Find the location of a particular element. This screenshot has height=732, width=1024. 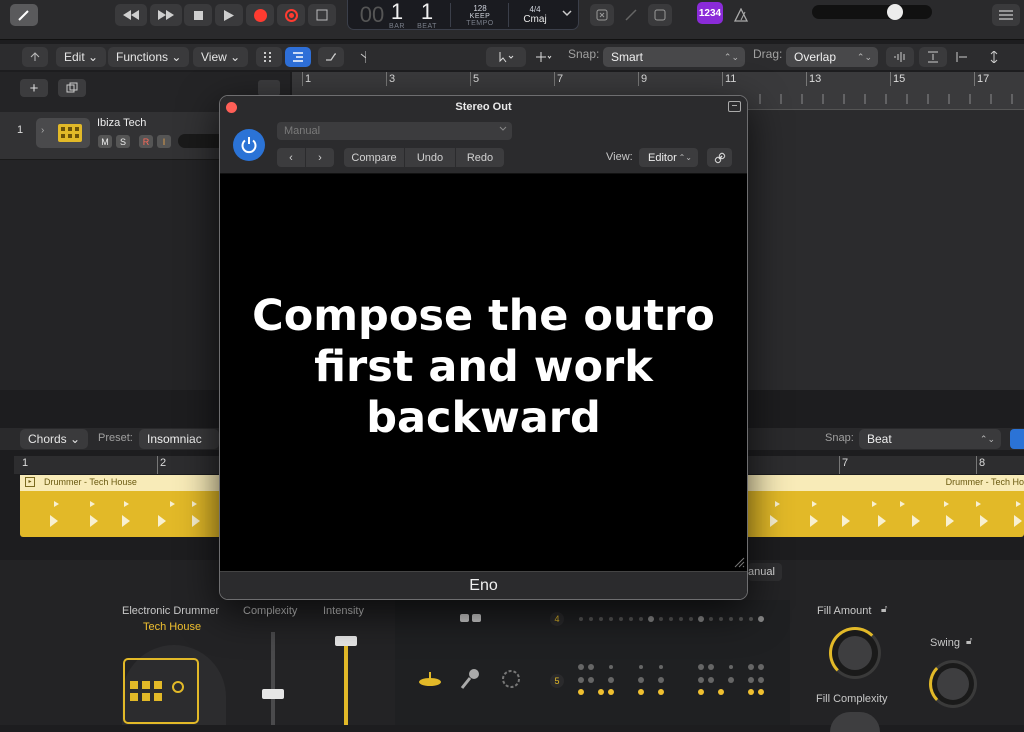

tuner-icon is located at coordinates (631, 15).